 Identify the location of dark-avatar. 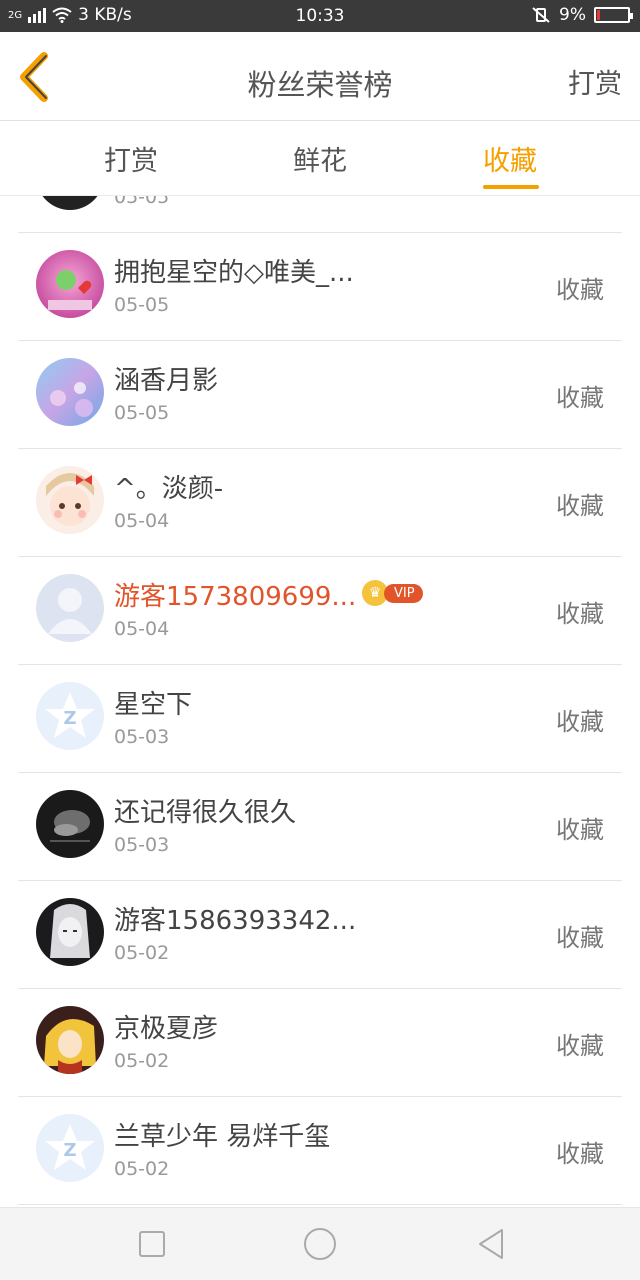
(70, 824).